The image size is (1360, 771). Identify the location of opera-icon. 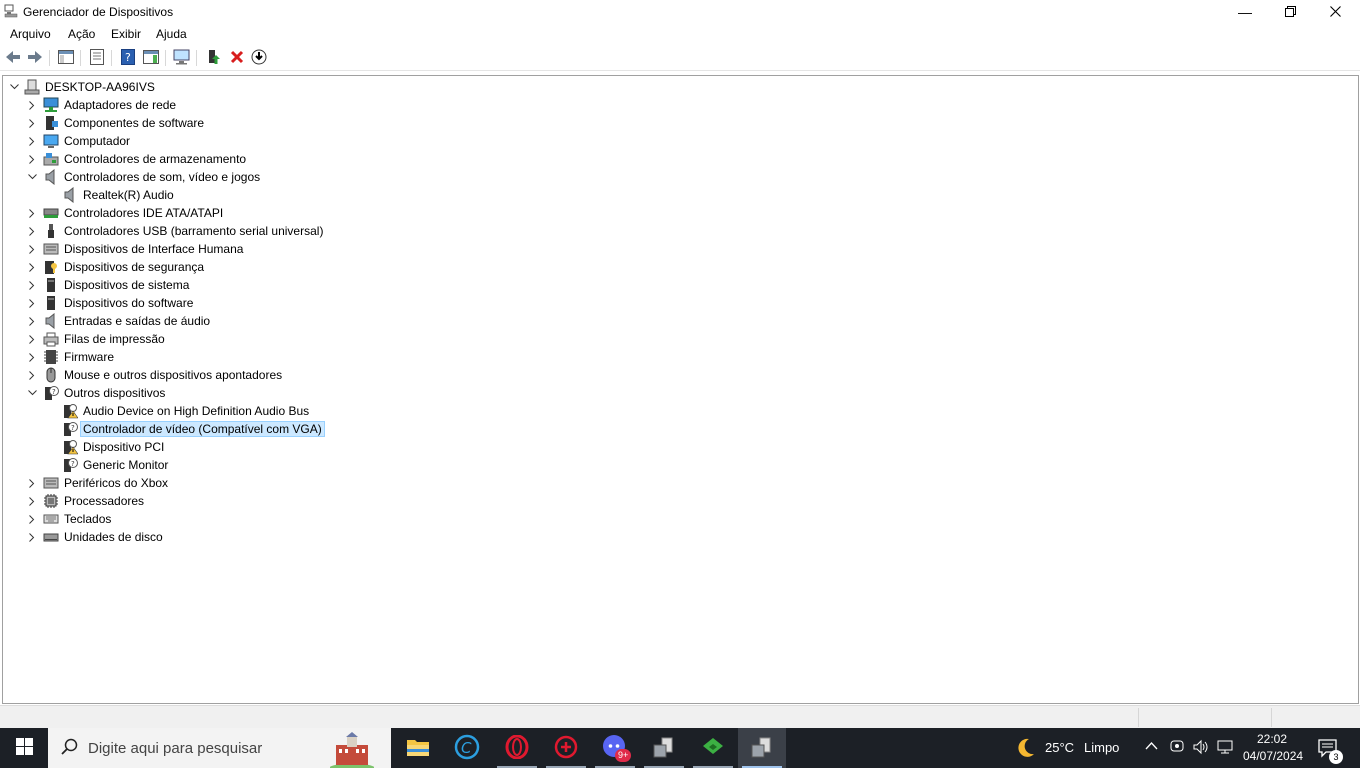
(517, 748).